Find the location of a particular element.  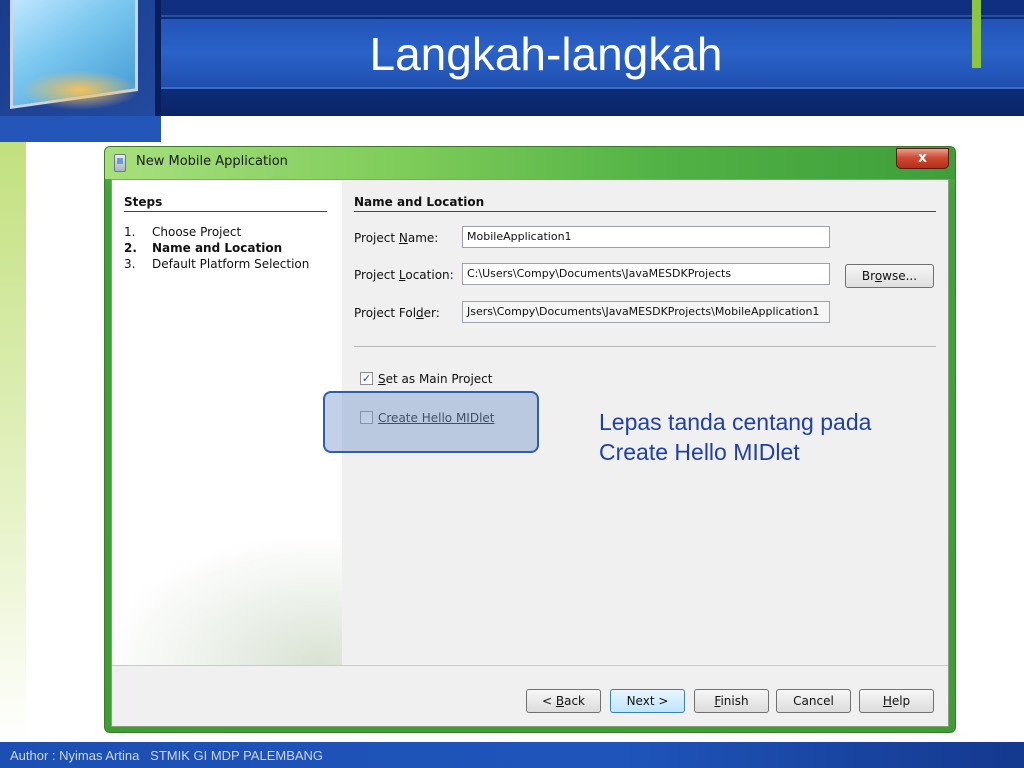

mnemonic-key: B is located at coordinates (560, 701).